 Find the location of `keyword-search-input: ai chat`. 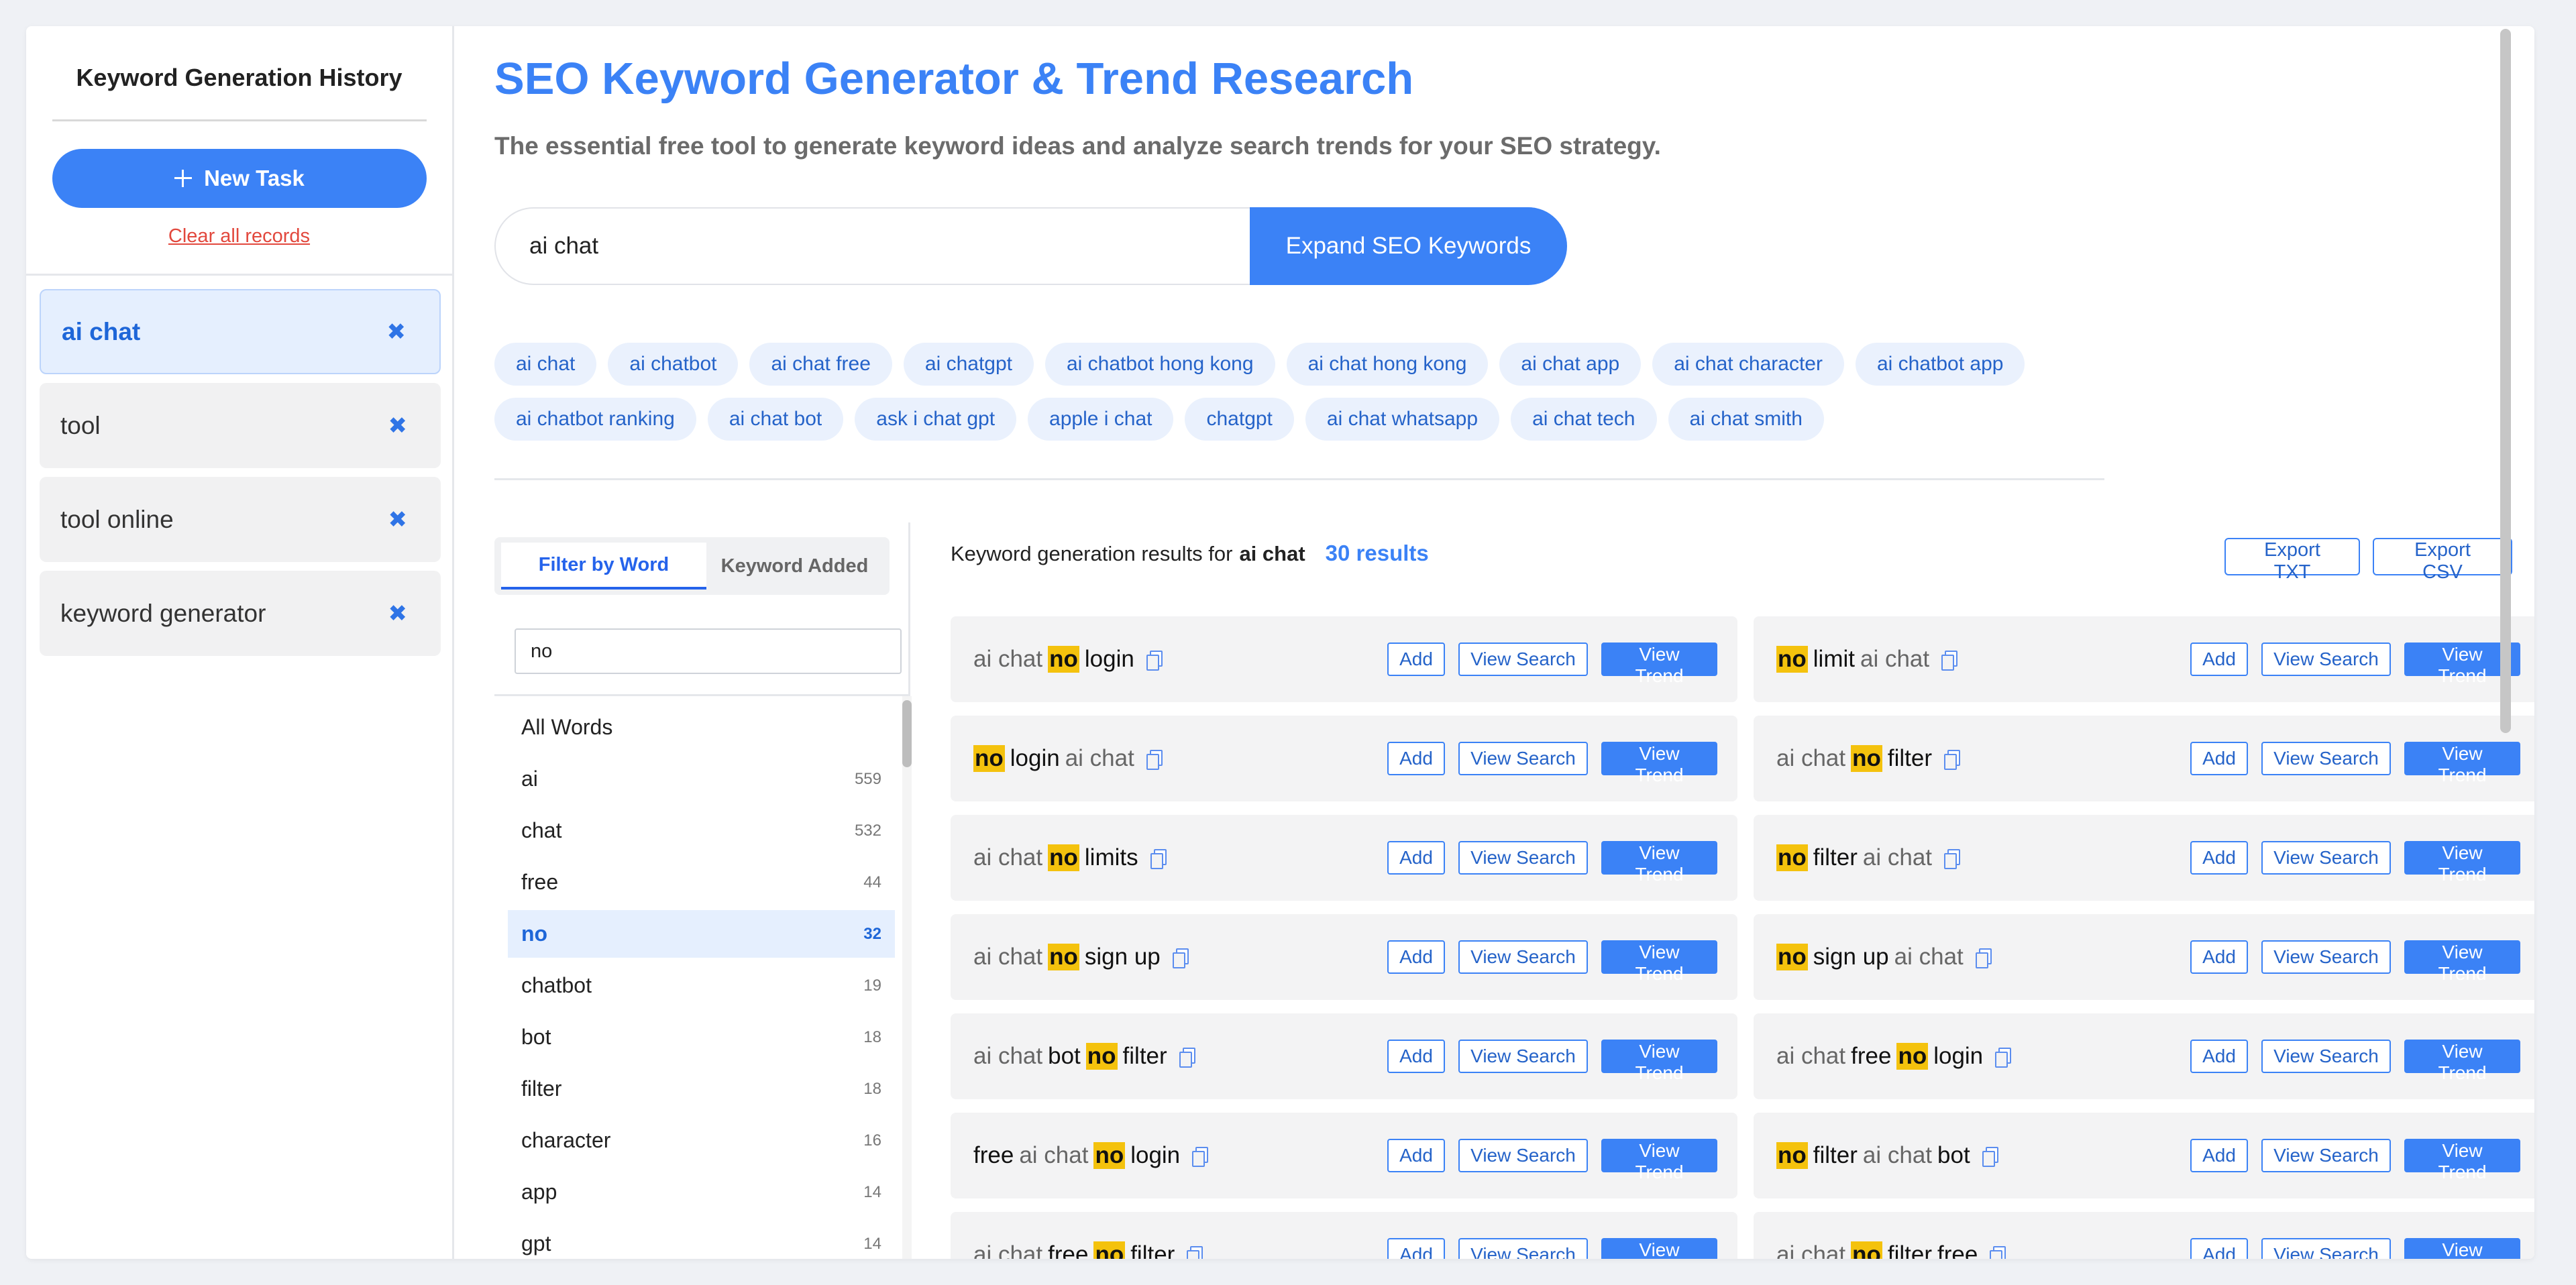

keyword-search-input: ai chat is located at coordinates (872, 246).